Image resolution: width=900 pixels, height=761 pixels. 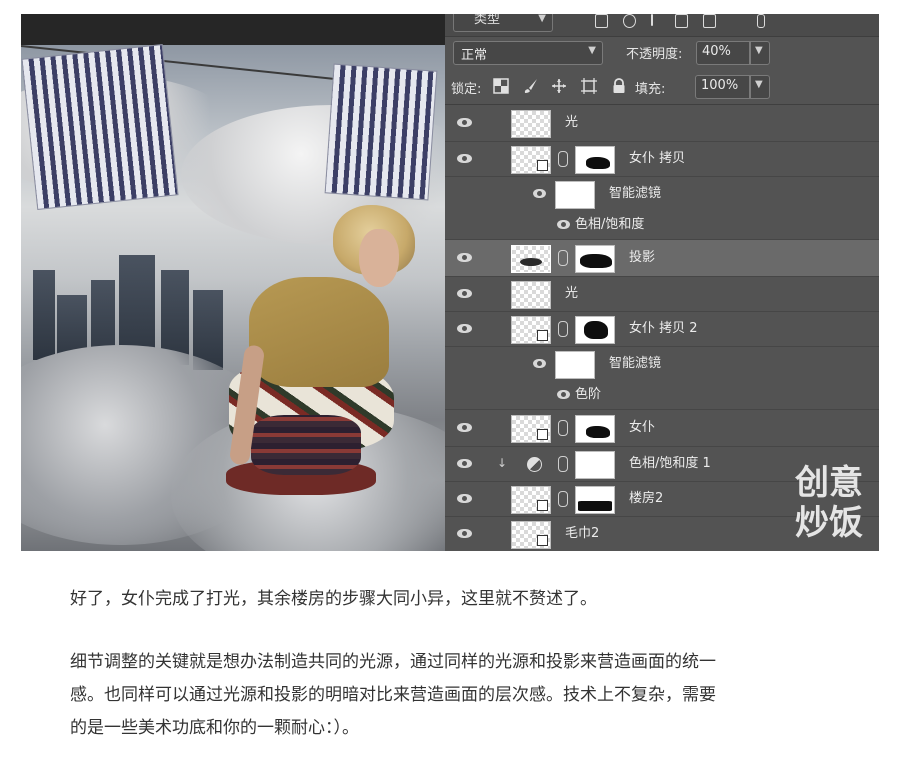 What do you see at coordinates (528, 53) in the screenshot?
I see `blend-mode-select: 正常 ▼` at bounding box center [528, 53].